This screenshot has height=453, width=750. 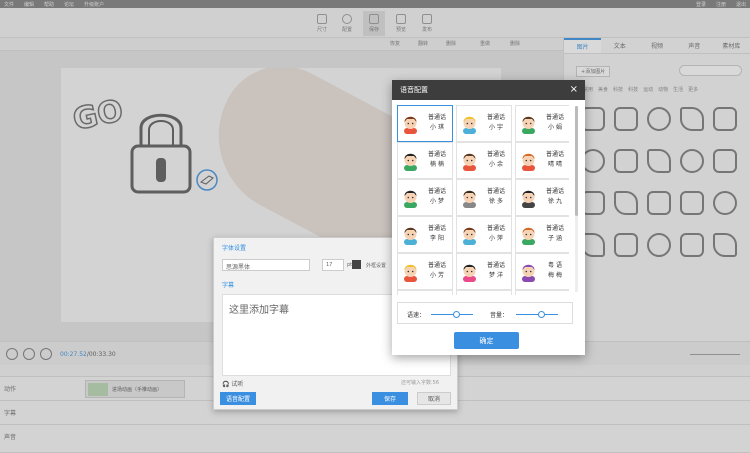 What do you see at coordinates (555, 197) in the screenshot?
I see `voice-label: 普通话徐 九` at bounding box center [555, 197].